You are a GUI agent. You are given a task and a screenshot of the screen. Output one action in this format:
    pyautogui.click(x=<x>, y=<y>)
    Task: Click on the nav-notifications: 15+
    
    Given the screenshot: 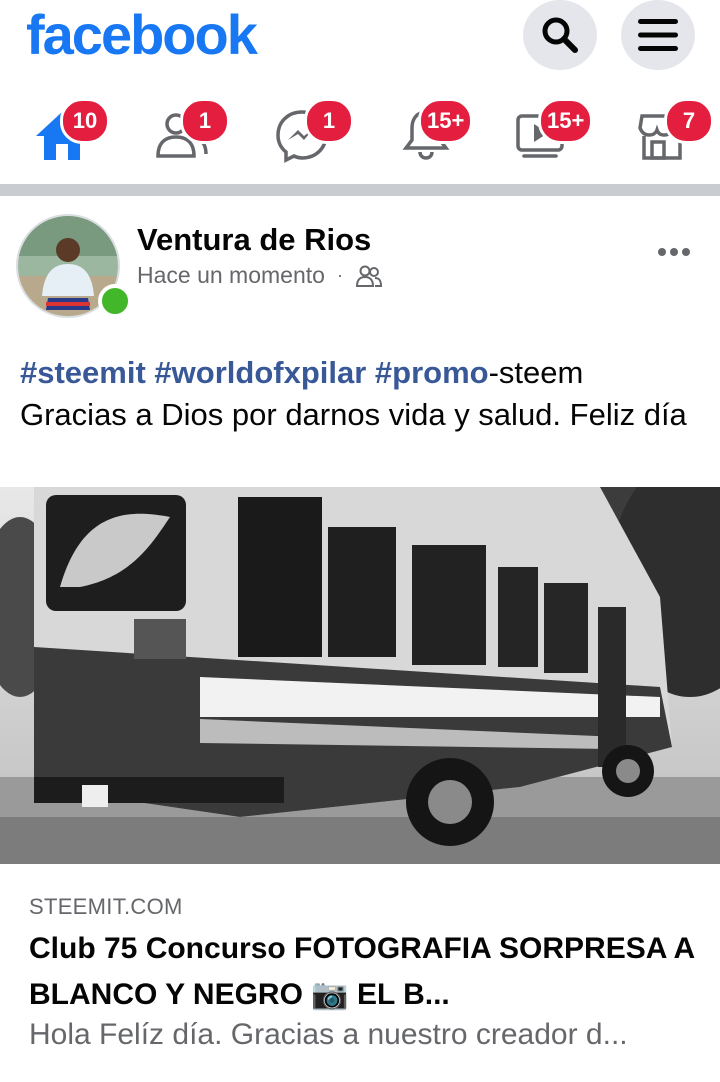 What is the action you would take?
    pyautogui.click(x=442, y=134)
    